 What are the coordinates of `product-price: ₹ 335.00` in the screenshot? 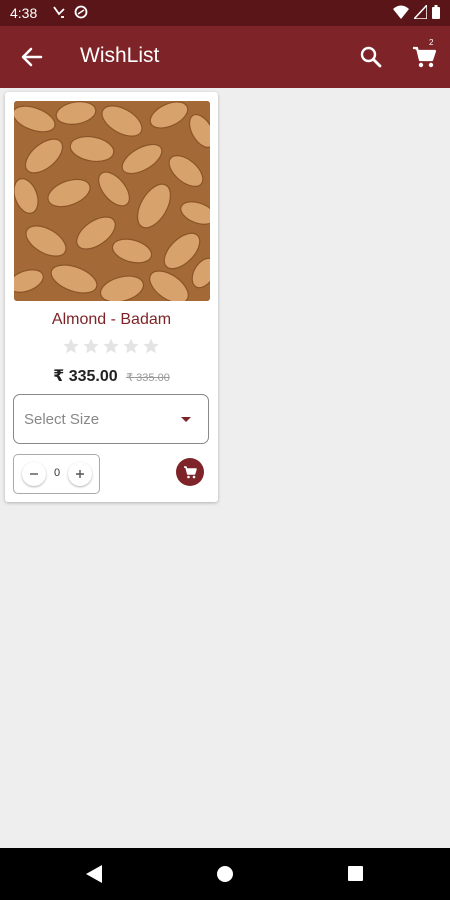 It's located at (85, 376).